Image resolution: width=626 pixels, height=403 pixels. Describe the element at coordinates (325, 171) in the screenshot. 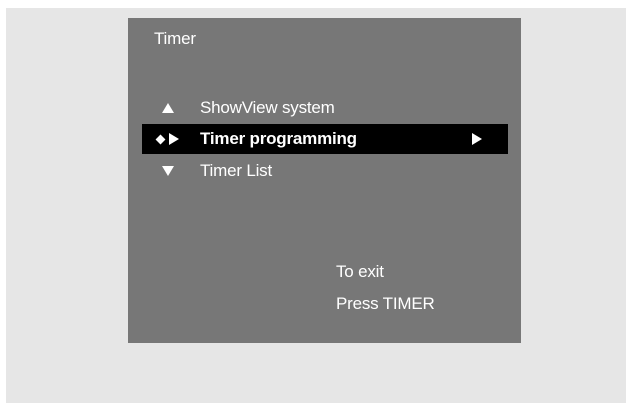

I see `menu-item-timer-list: Timer List` at that location.